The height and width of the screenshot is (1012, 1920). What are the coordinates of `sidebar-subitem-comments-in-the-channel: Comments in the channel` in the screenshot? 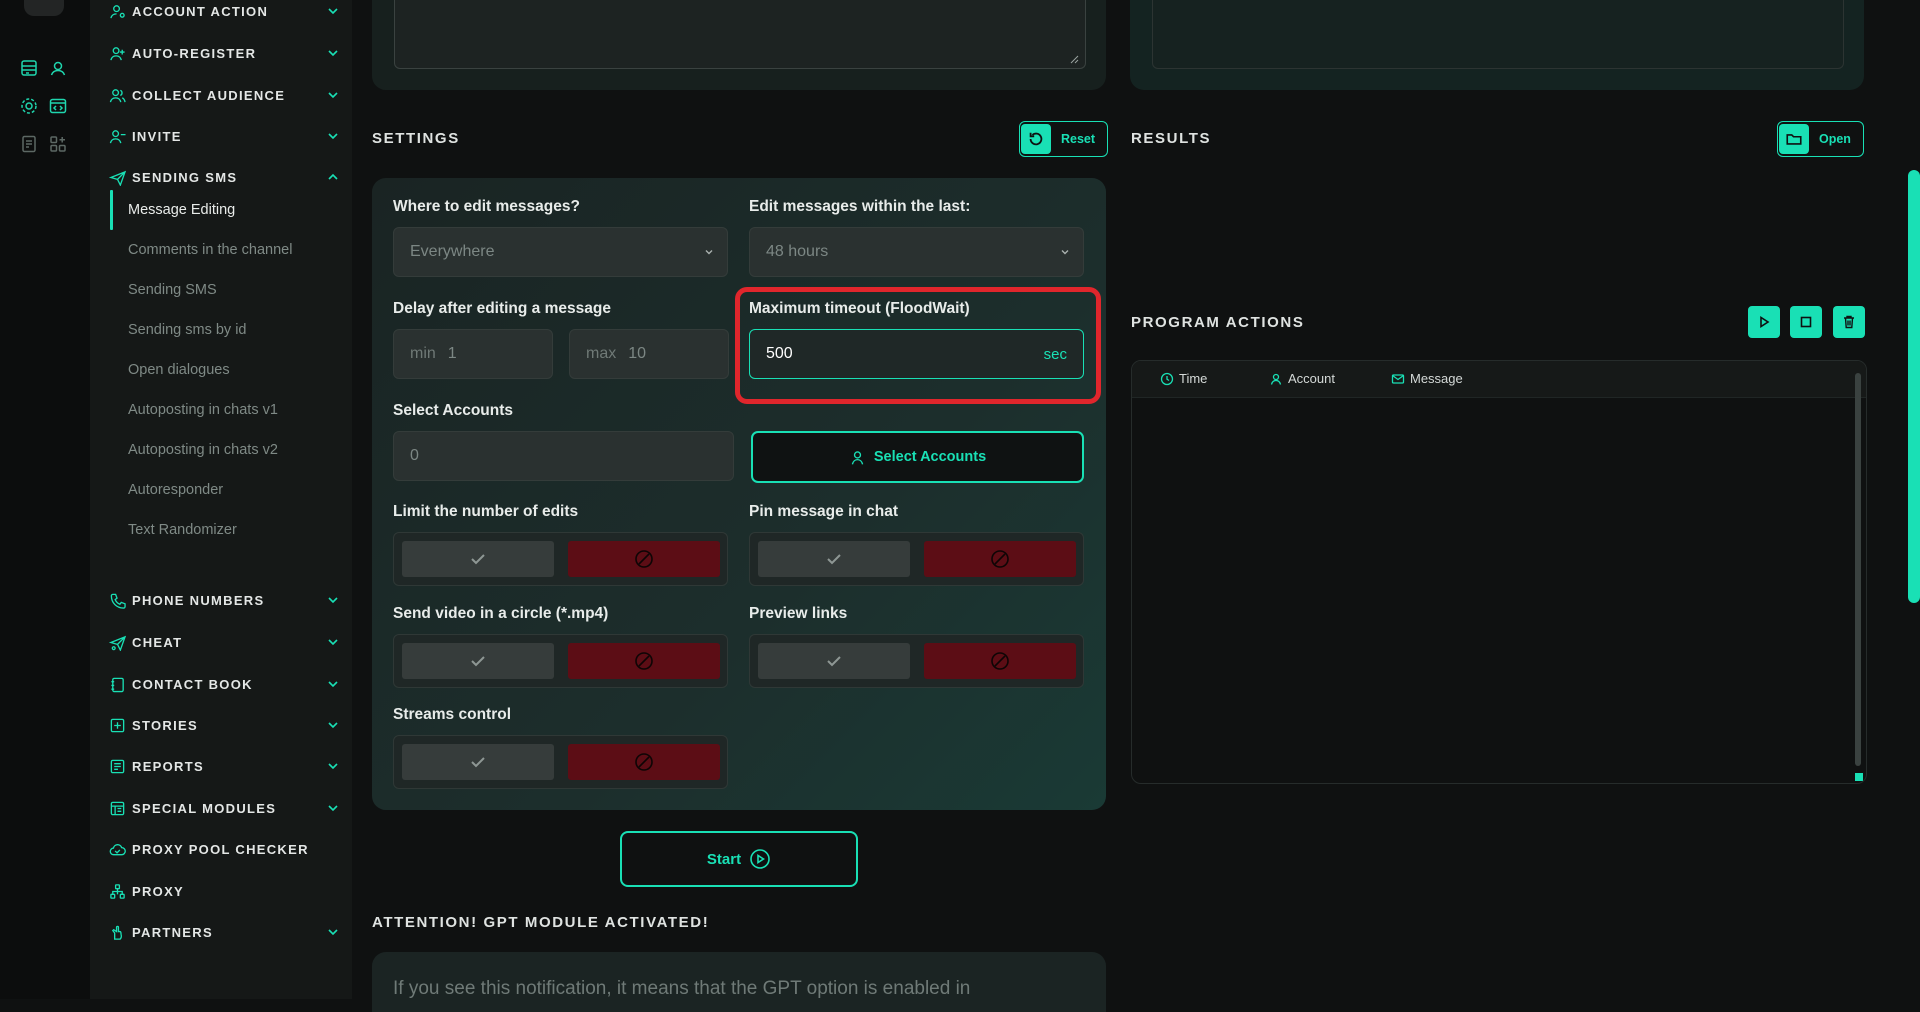 It's located at (238, 250).